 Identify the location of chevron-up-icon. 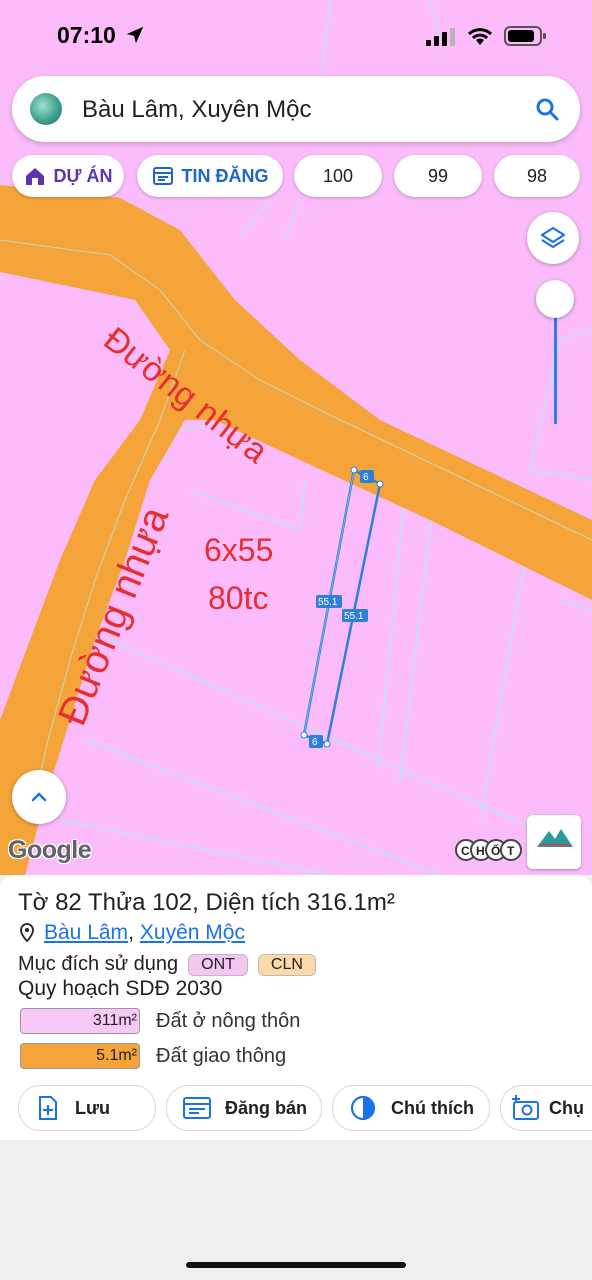
(39, 797).